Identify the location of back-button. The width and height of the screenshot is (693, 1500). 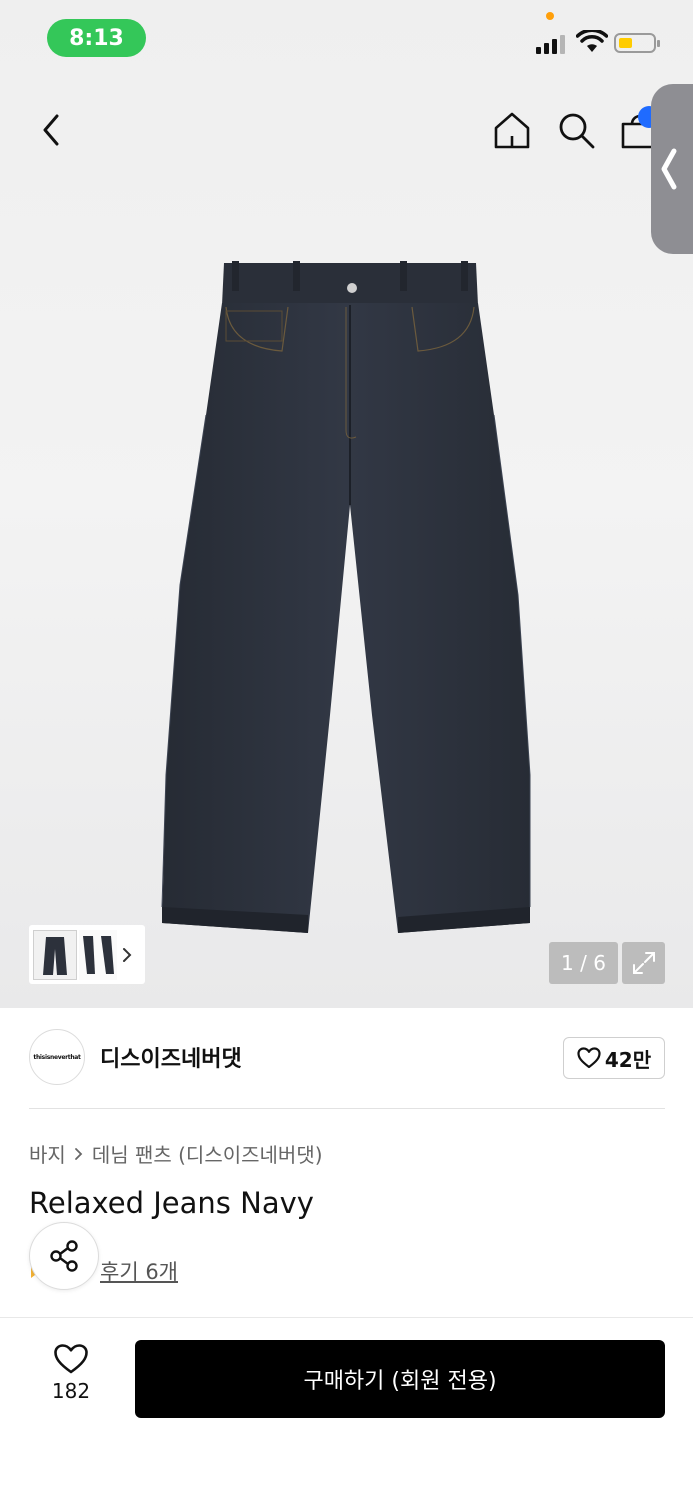
(51, 130).